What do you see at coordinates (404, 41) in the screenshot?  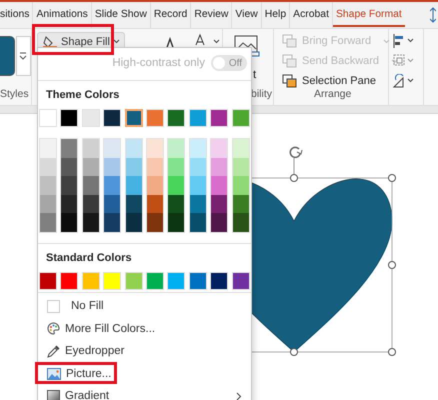 I see `align-icon` at bounding box center [404, 41].